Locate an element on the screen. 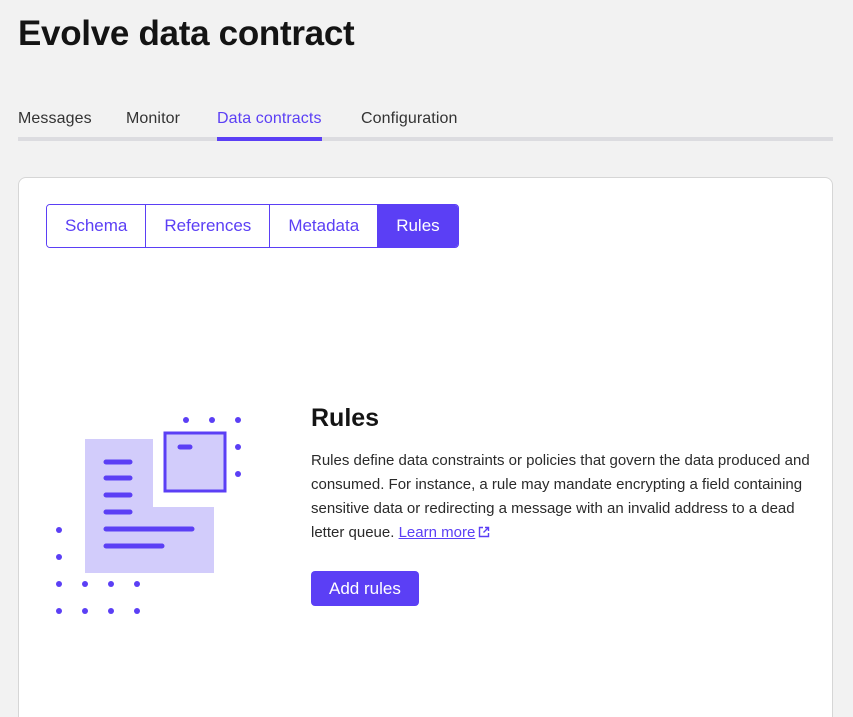 Image resolution: width=853 pixels, height=717 pixels. tab-configuration: Configuration is located at coordinates (409, 125).